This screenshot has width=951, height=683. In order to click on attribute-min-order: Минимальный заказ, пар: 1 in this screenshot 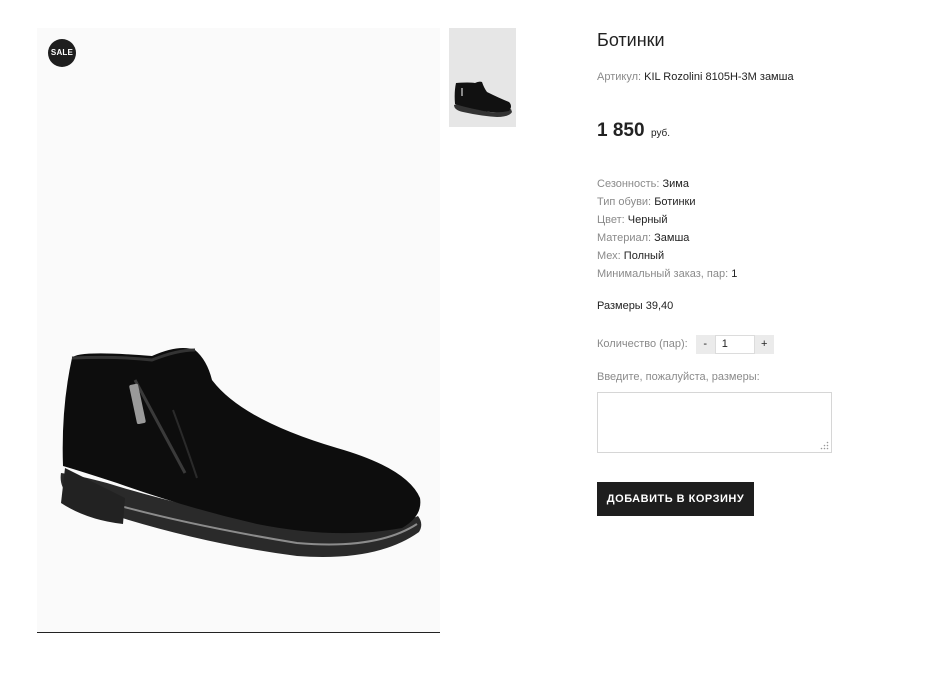, I will do `click(667, 276)`.